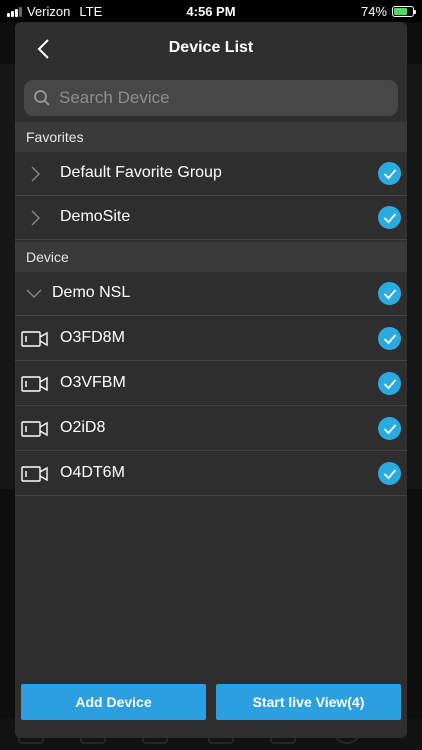 The image size is (422, 750). I want to click on status-bar: Verizon LTE 4:56 PM 74%, so click(211, 11).